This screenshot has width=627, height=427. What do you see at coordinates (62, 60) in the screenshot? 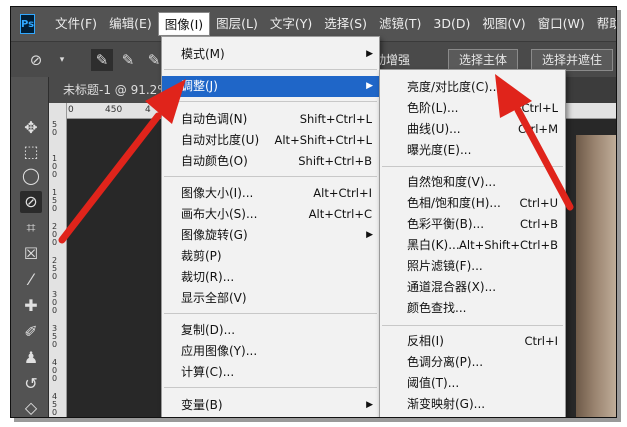
I see `chevron-down-icon: ▾` at bounding box center [62, 60].